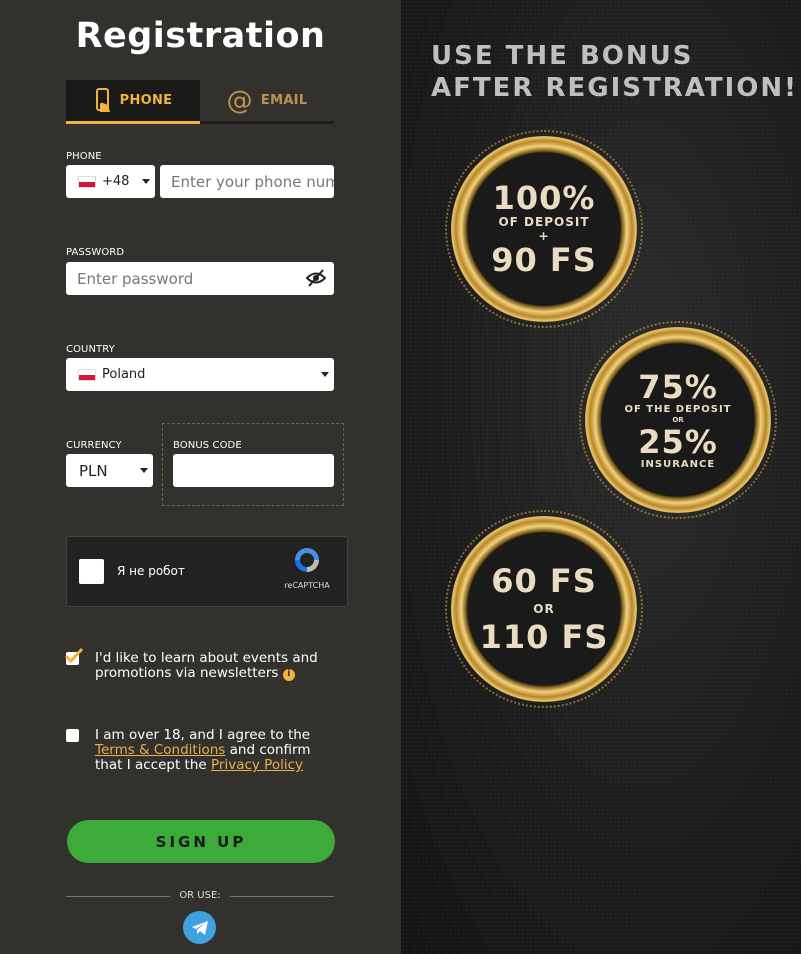  Describe the element at coordinates (207, 445) in the screenshot. I see `bonus-code-label: BONUS CODE` at that location.